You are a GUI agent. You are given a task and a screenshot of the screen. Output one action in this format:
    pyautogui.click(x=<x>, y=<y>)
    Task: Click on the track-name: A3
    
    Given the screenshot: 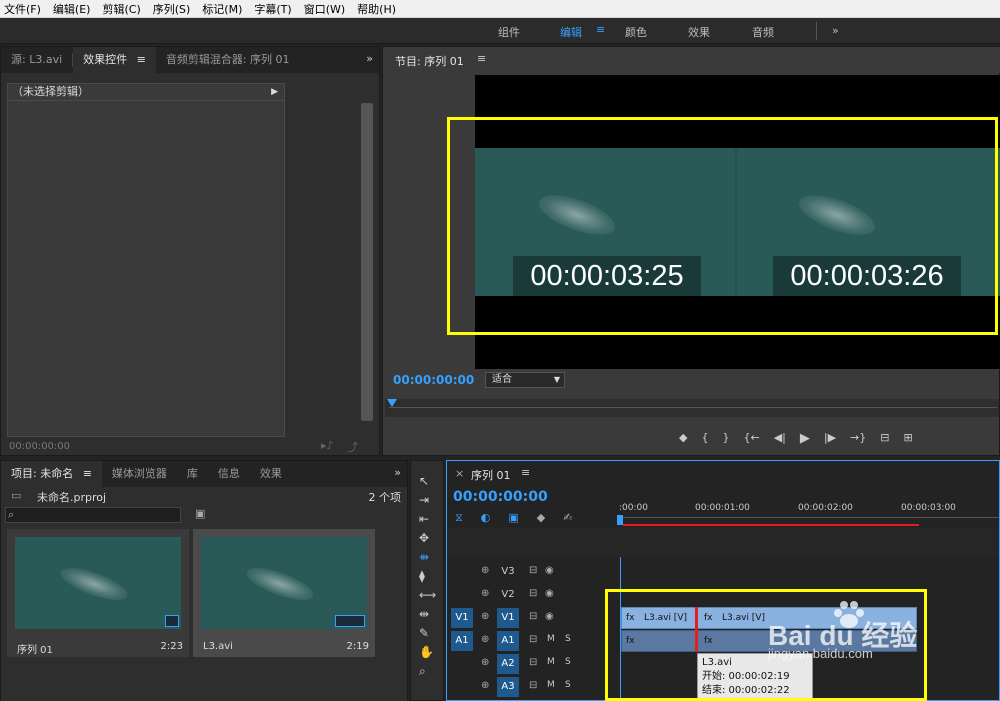 What is the action you would take?
    pyautogui.click(x=508, y=687)
    